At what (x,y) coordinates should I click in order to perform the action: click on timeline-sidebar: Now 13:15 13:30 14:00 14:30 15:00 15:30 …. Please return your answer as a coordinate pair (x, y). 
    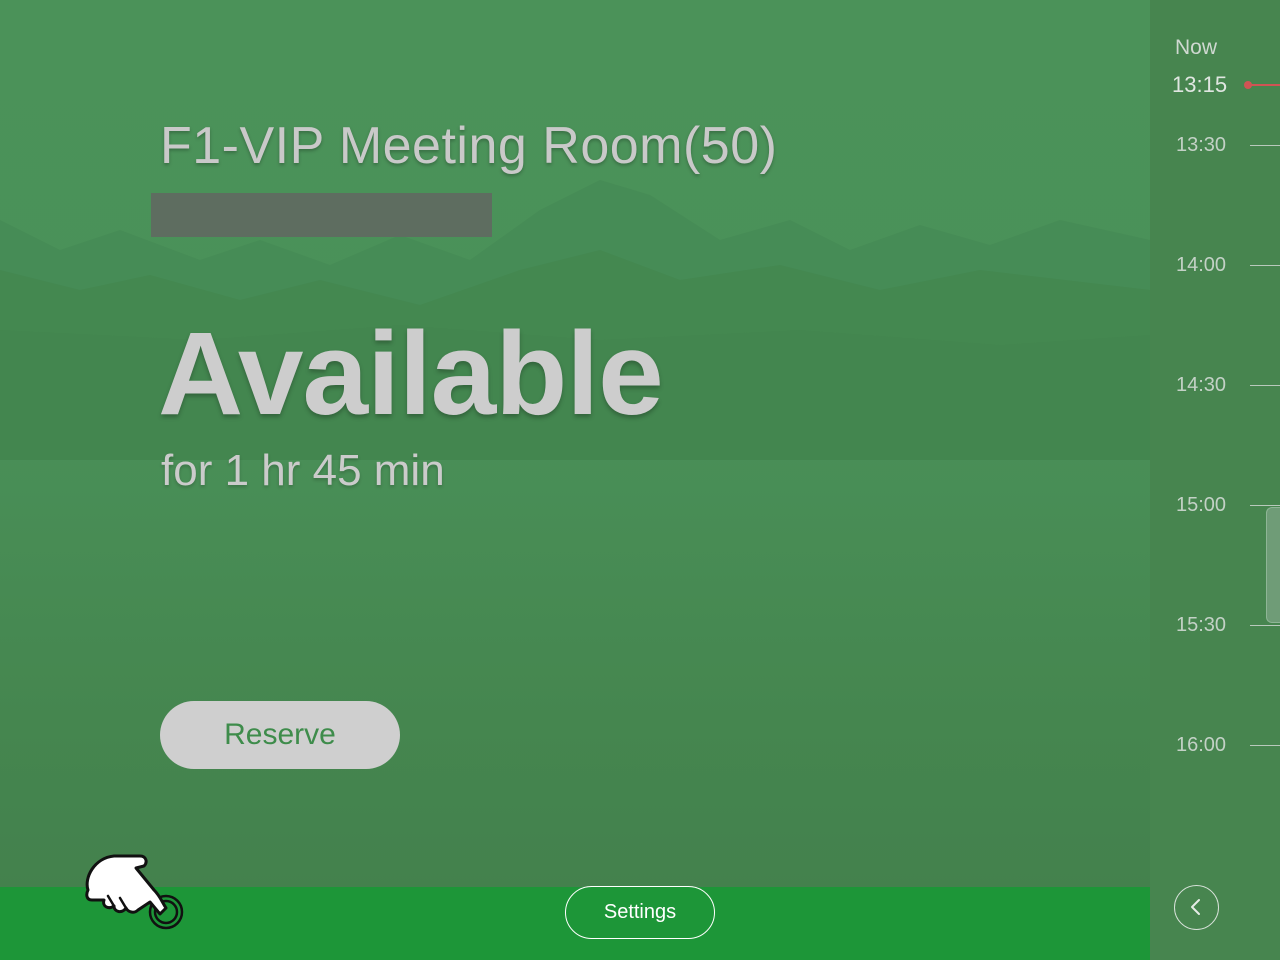
    Looking at the image, I should click on (1215, 480).